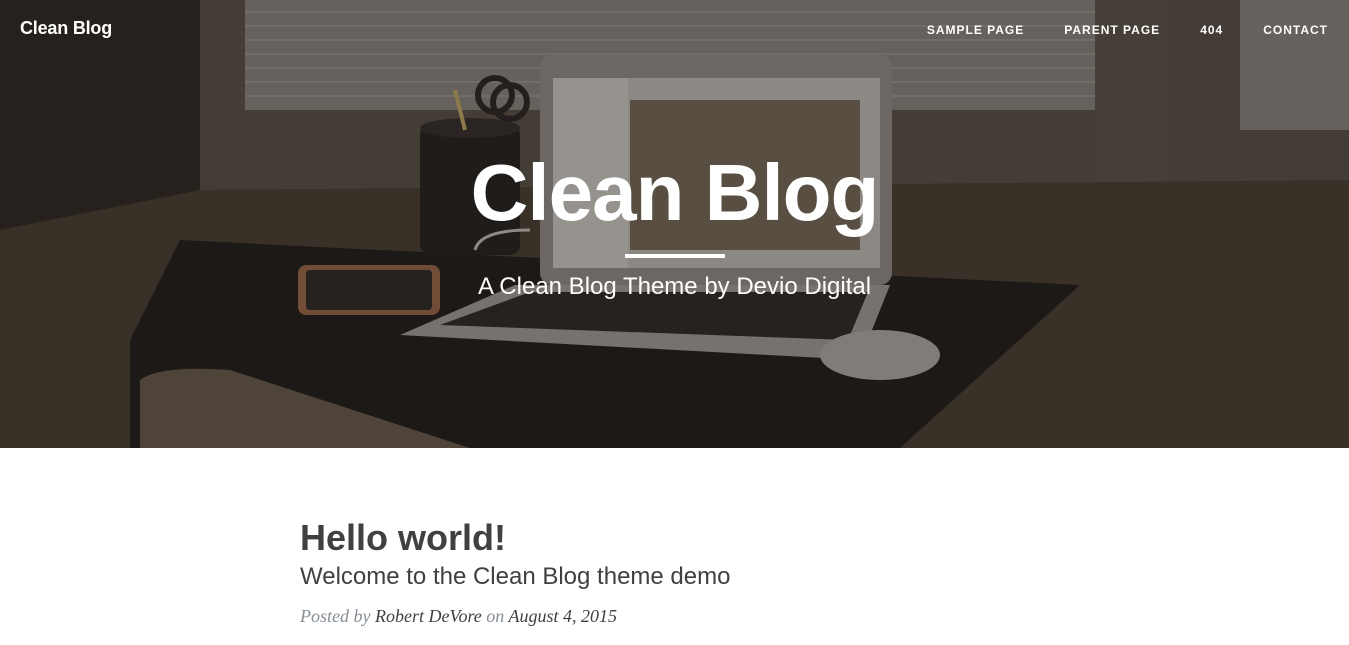 The image size is (1349, 645). Describe the element at coordinates (675, 192) in the screenshot. I see `site-title: Clean Blog` at that location.